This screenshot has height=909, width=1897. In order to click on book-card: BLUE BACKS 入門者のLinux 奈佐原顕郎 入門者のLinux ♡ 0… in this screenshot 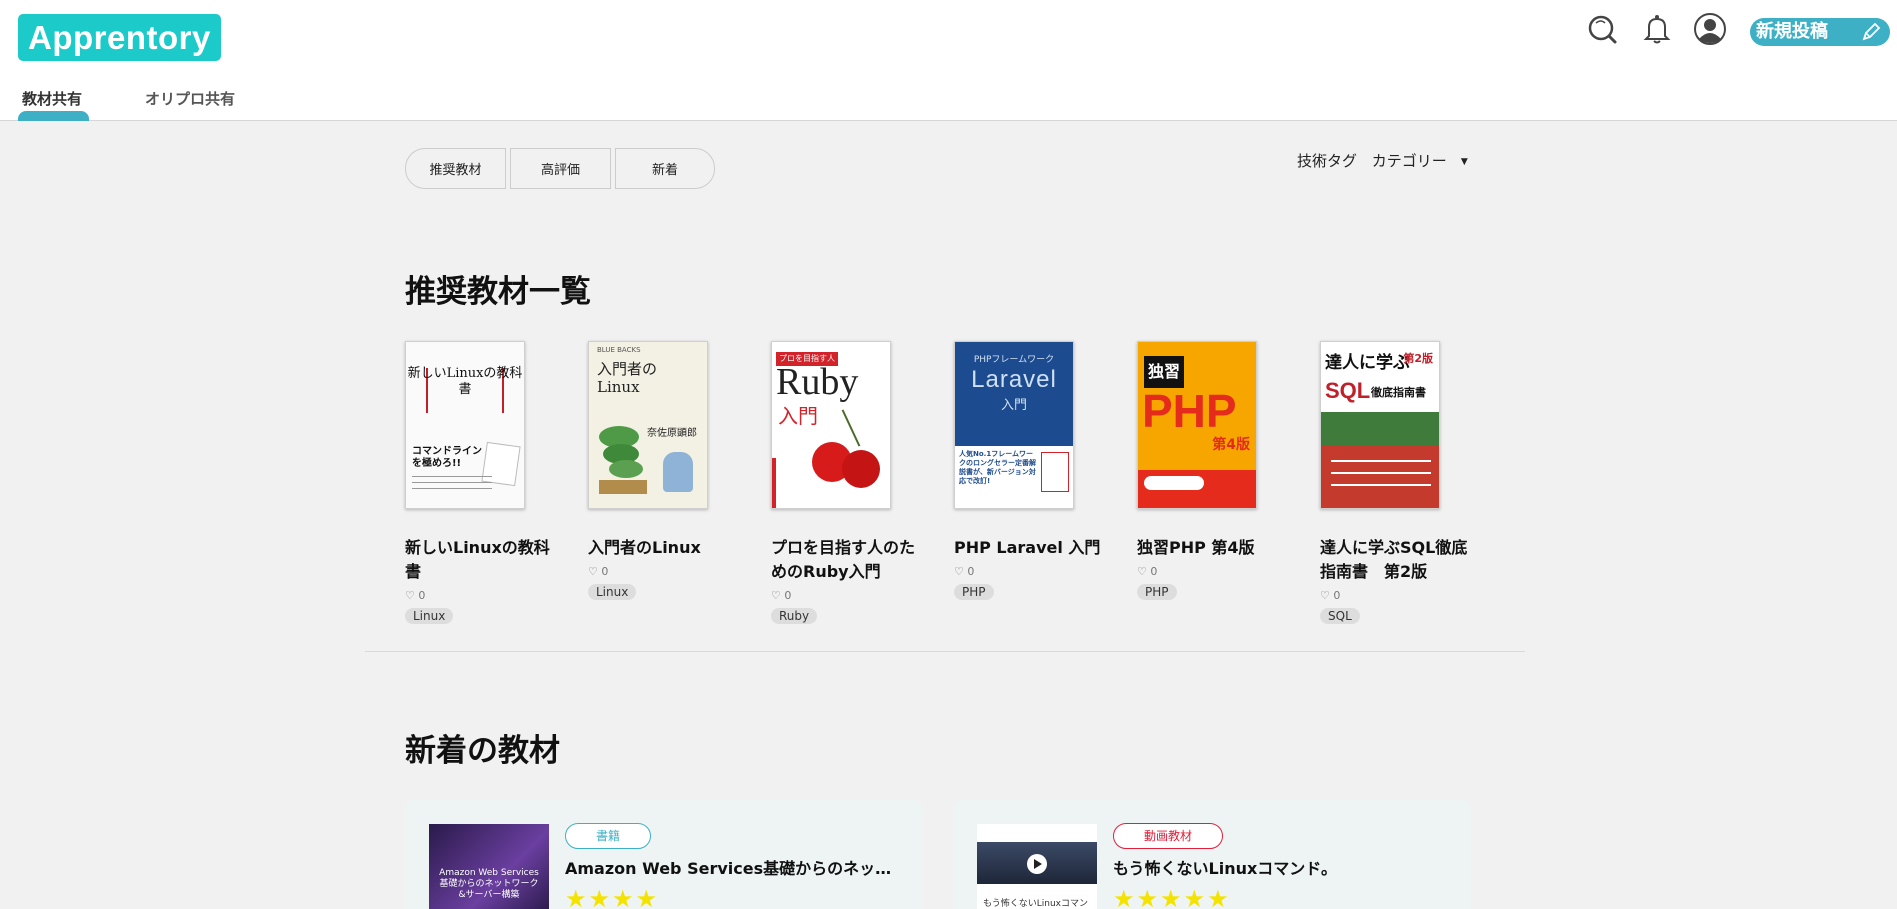, I will do `click(663, 470)`.